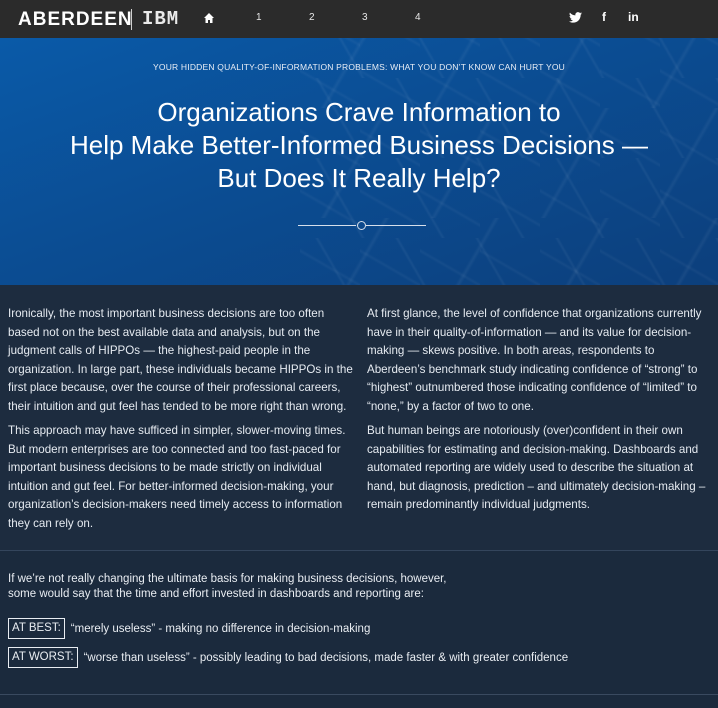 The height and width of the screenshot is (708, 718). I want to click on facebook-icon: f, so click(604, 17).